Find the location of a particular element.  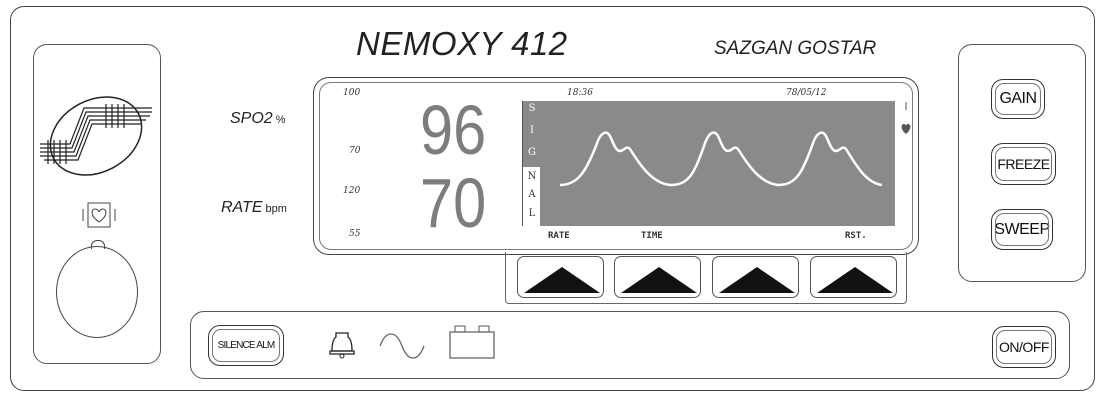

rate-label: RATE bpm is located at coordinates (254, 208).